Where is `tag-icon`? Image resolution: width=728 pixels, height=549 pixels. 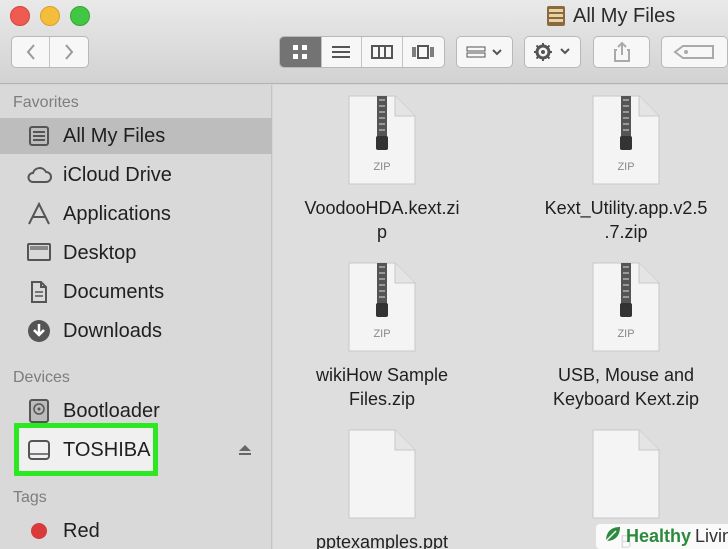
tag-icon is located at coordinates (693, 52).